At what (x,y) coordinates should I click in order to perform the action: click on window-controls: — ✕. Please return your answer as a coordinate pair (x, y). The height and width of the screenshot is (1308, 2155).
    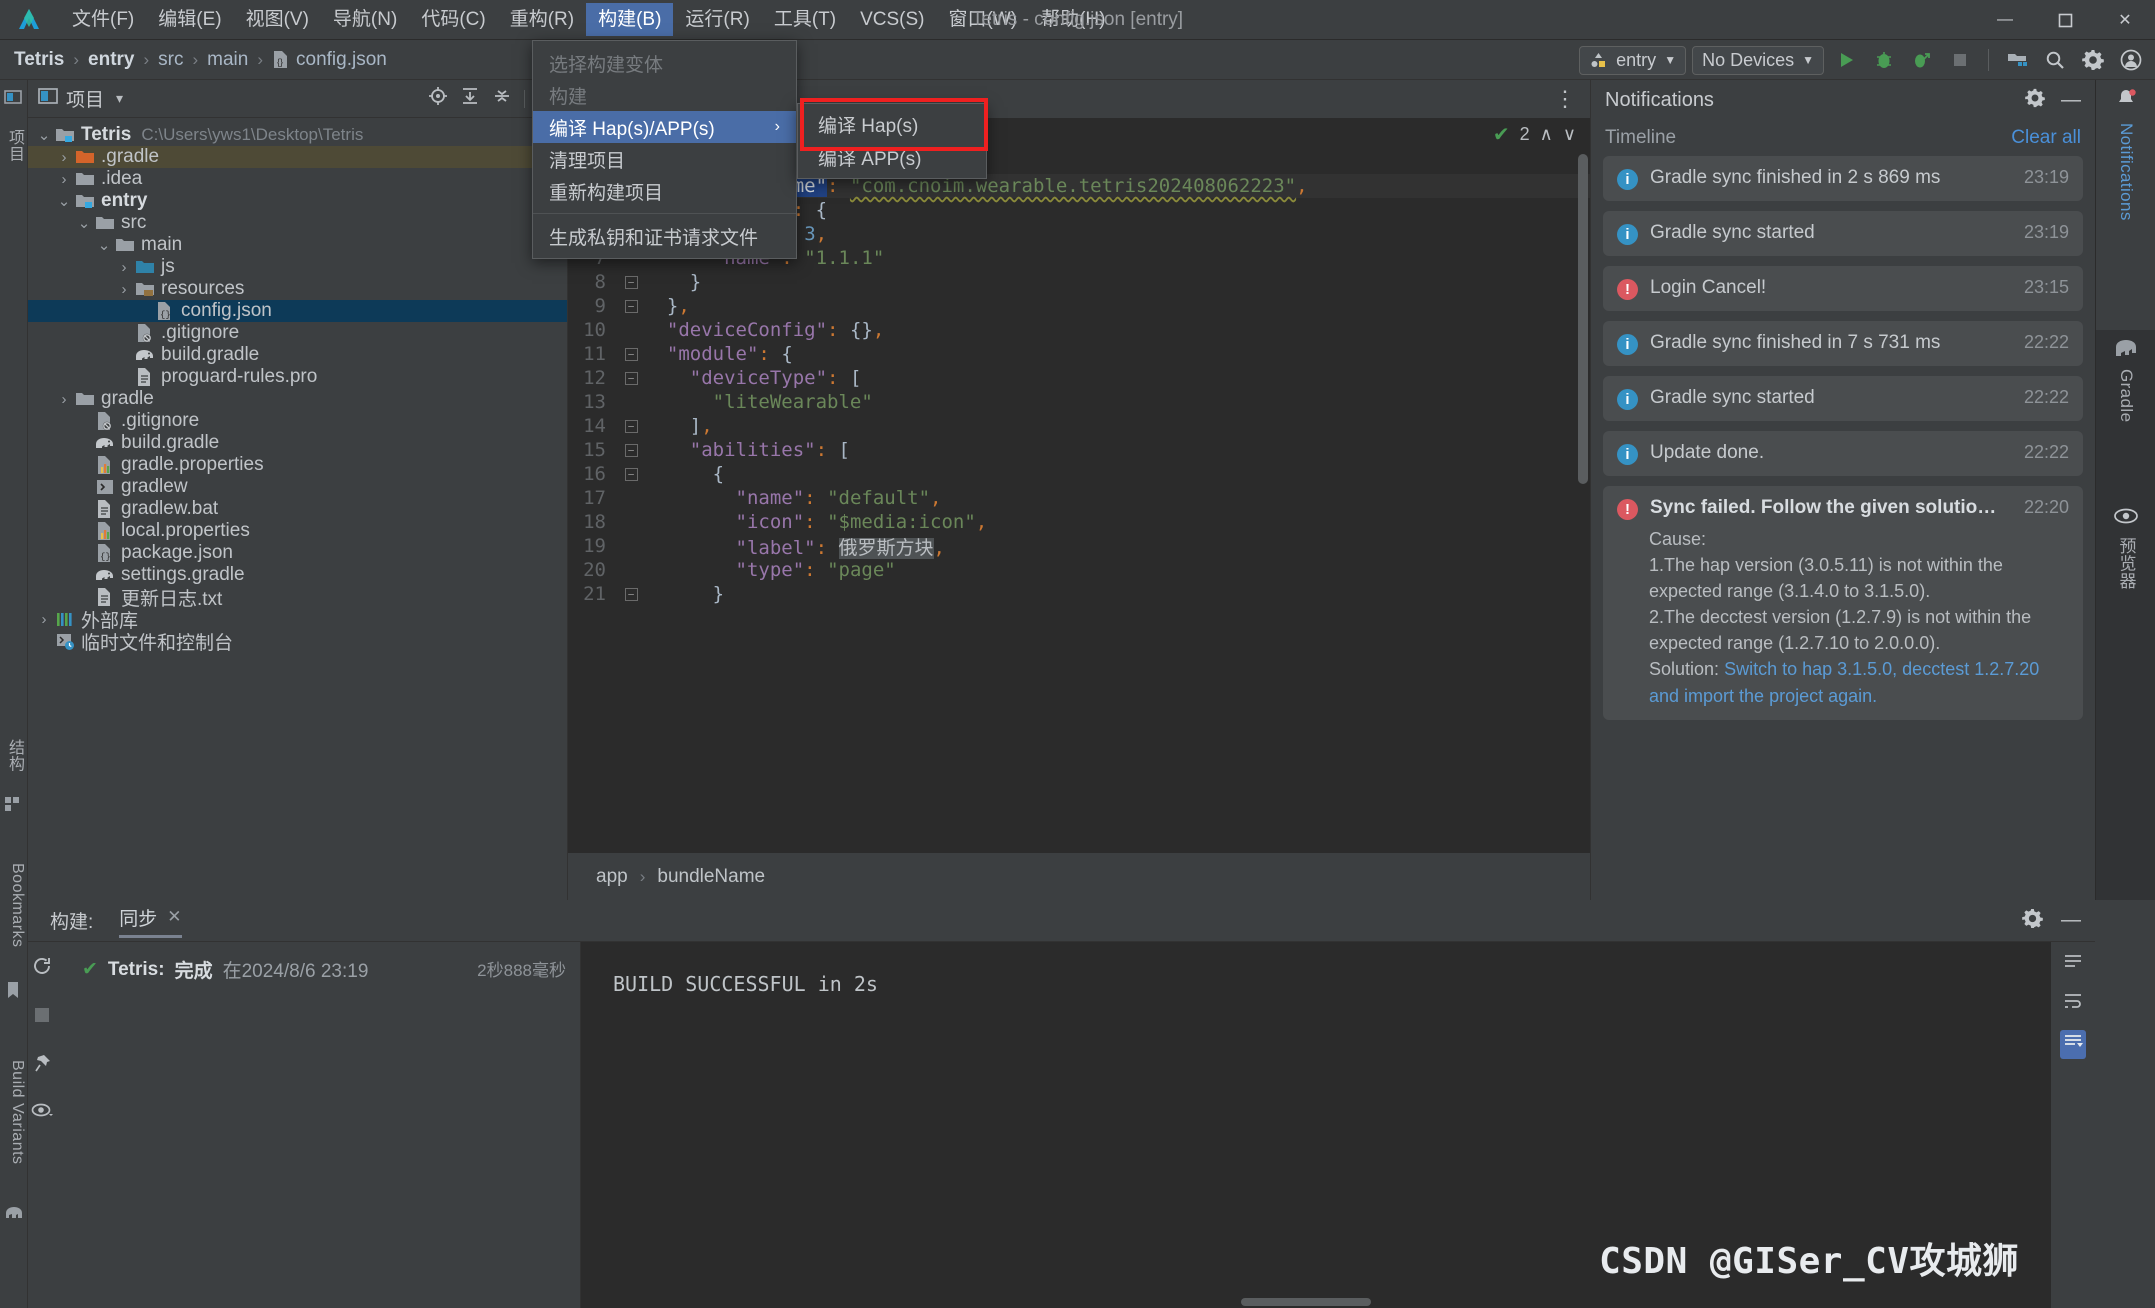
    Looking at the image, I should click on (2065, 20).